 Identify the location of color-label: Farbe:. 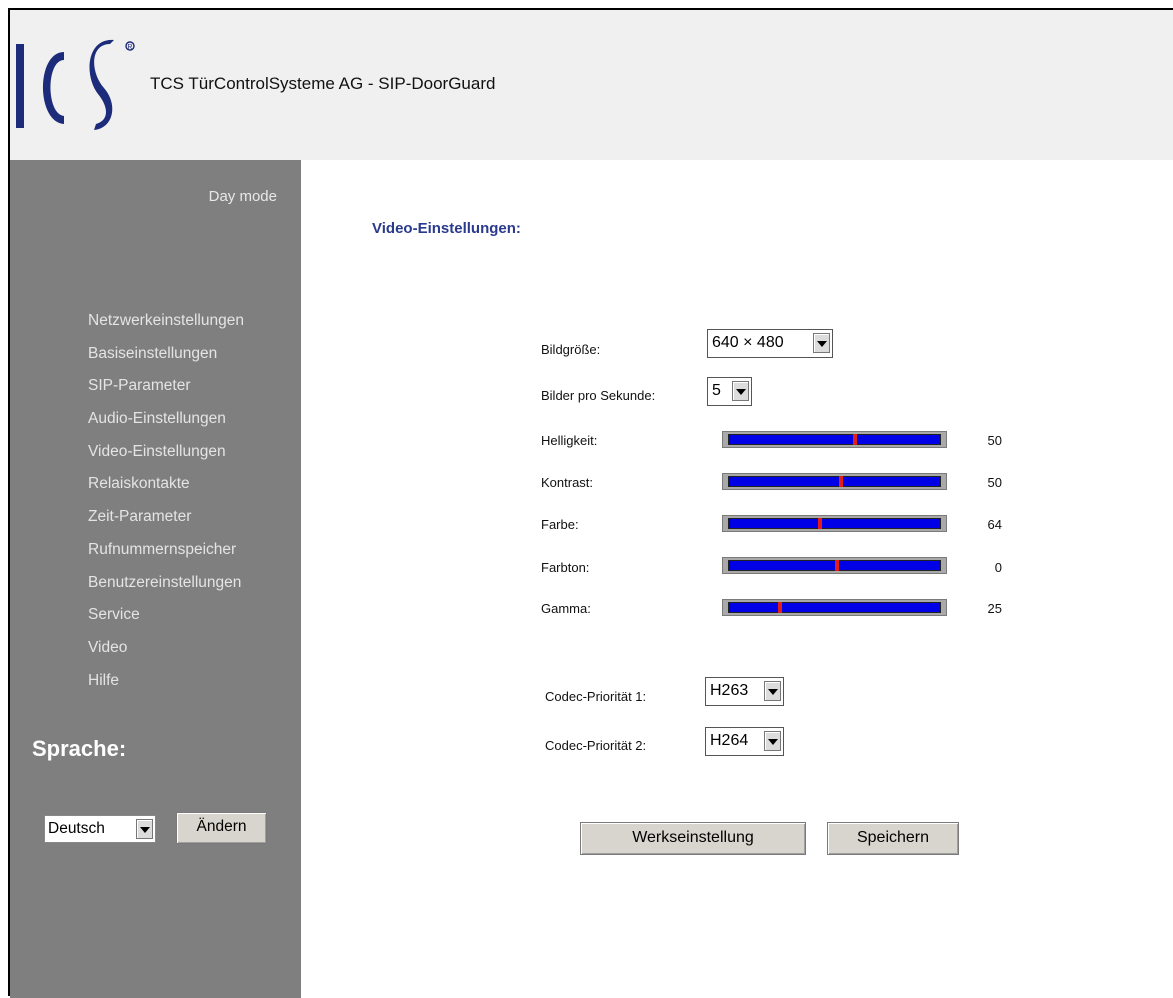
(560, 524).